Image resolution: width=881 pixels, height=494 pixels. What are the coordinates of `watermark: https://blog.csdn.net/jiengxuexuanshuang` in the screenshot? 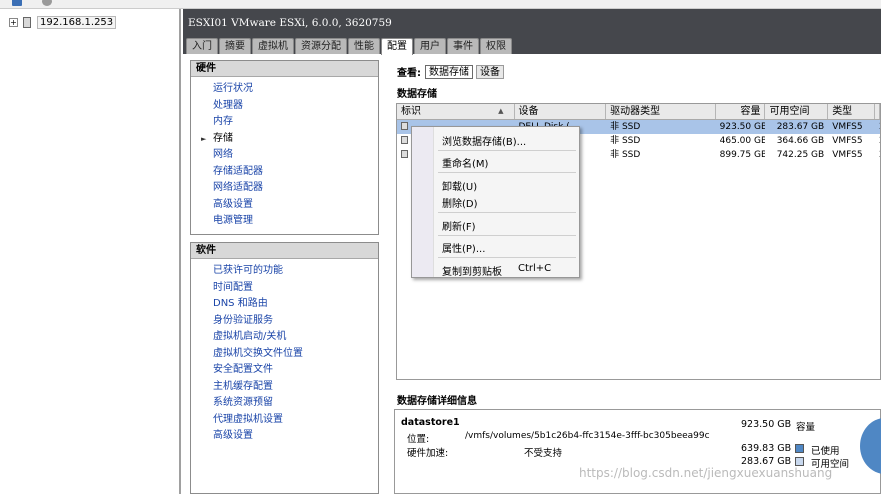 It's located at (706, 473).